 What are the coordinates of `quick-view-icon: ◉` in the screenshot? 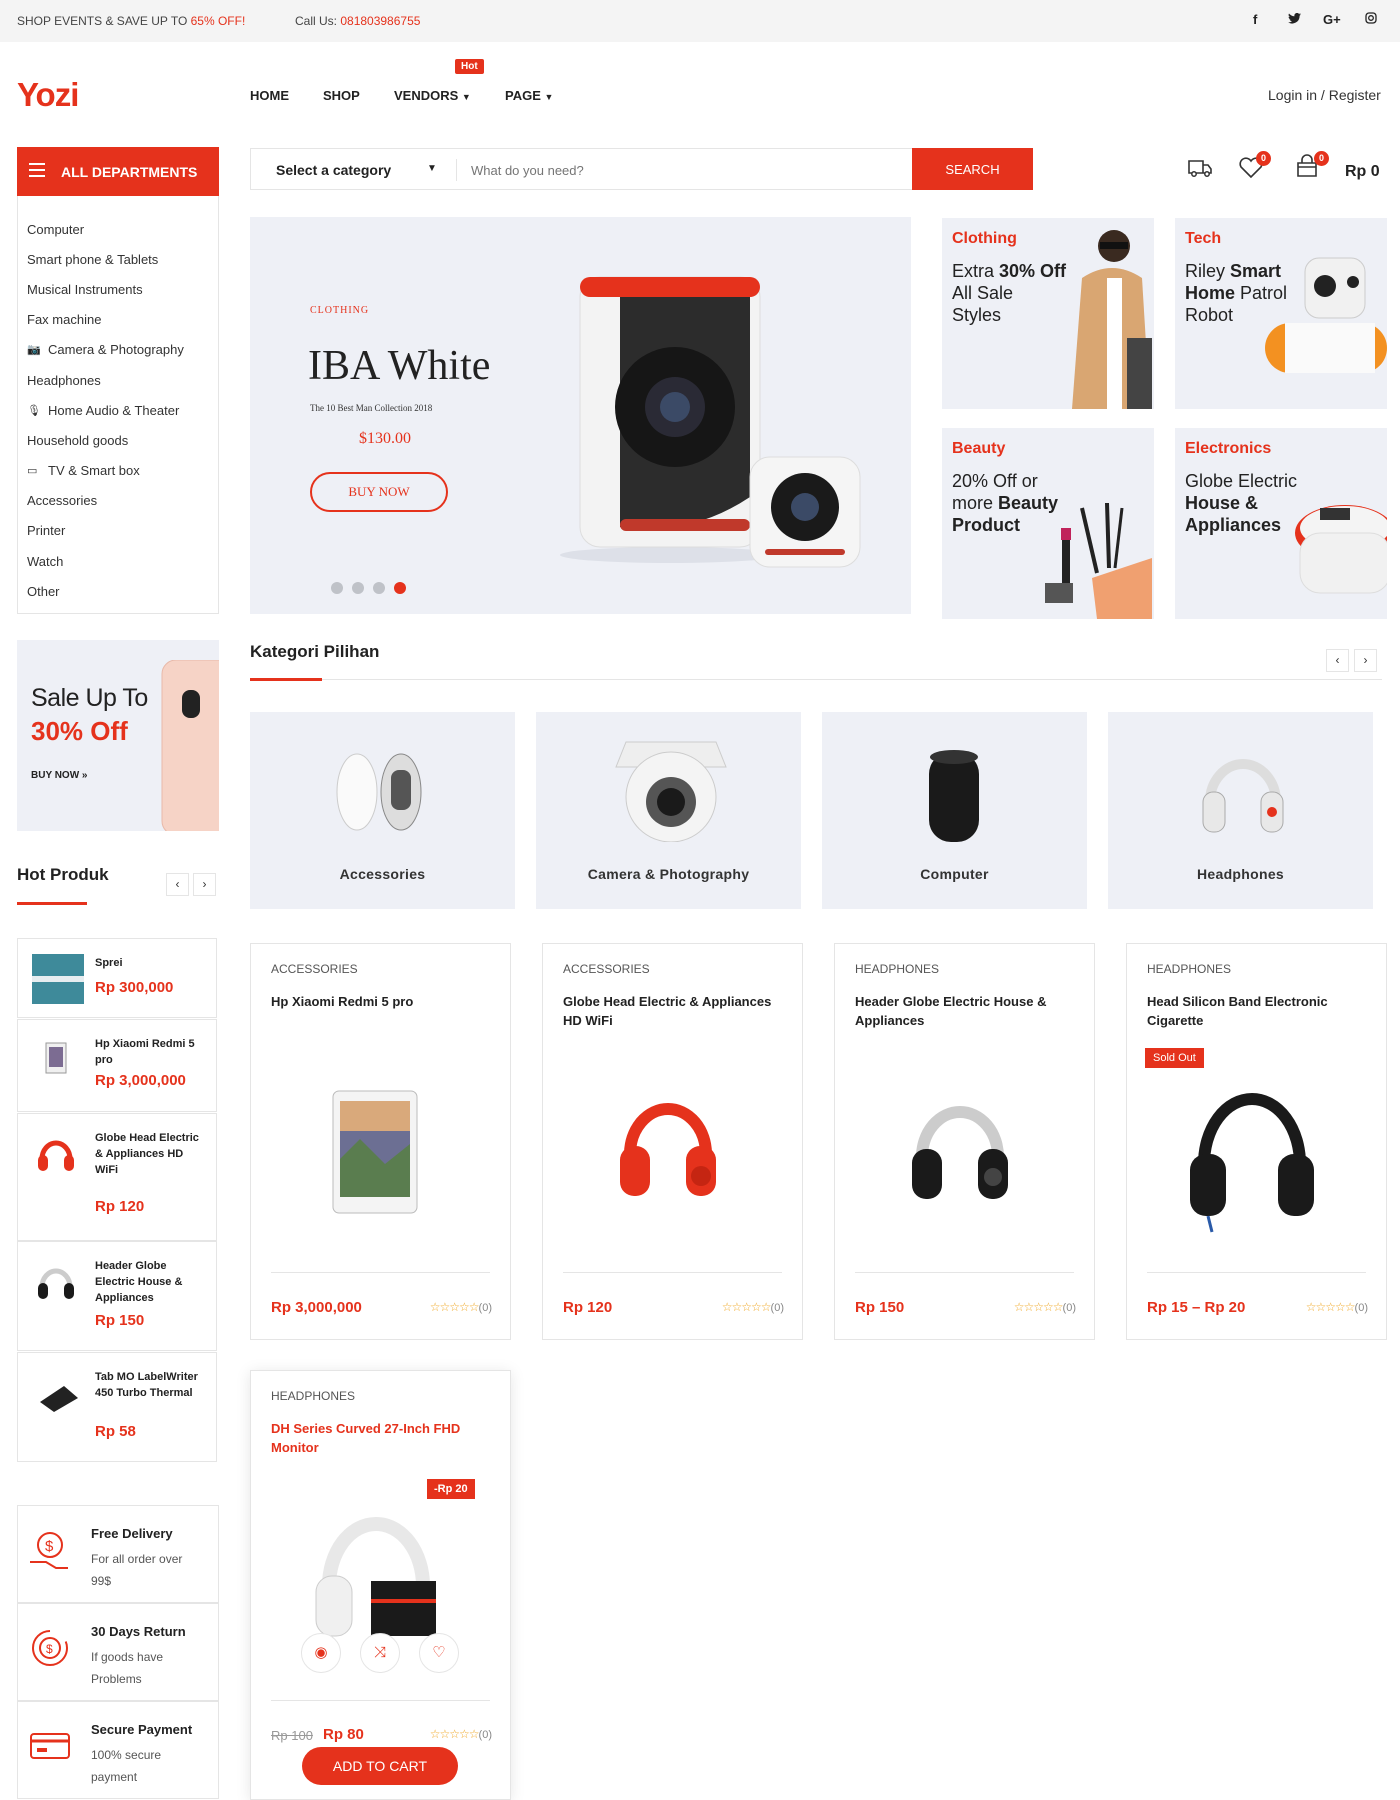 It's located at (321, 1653).